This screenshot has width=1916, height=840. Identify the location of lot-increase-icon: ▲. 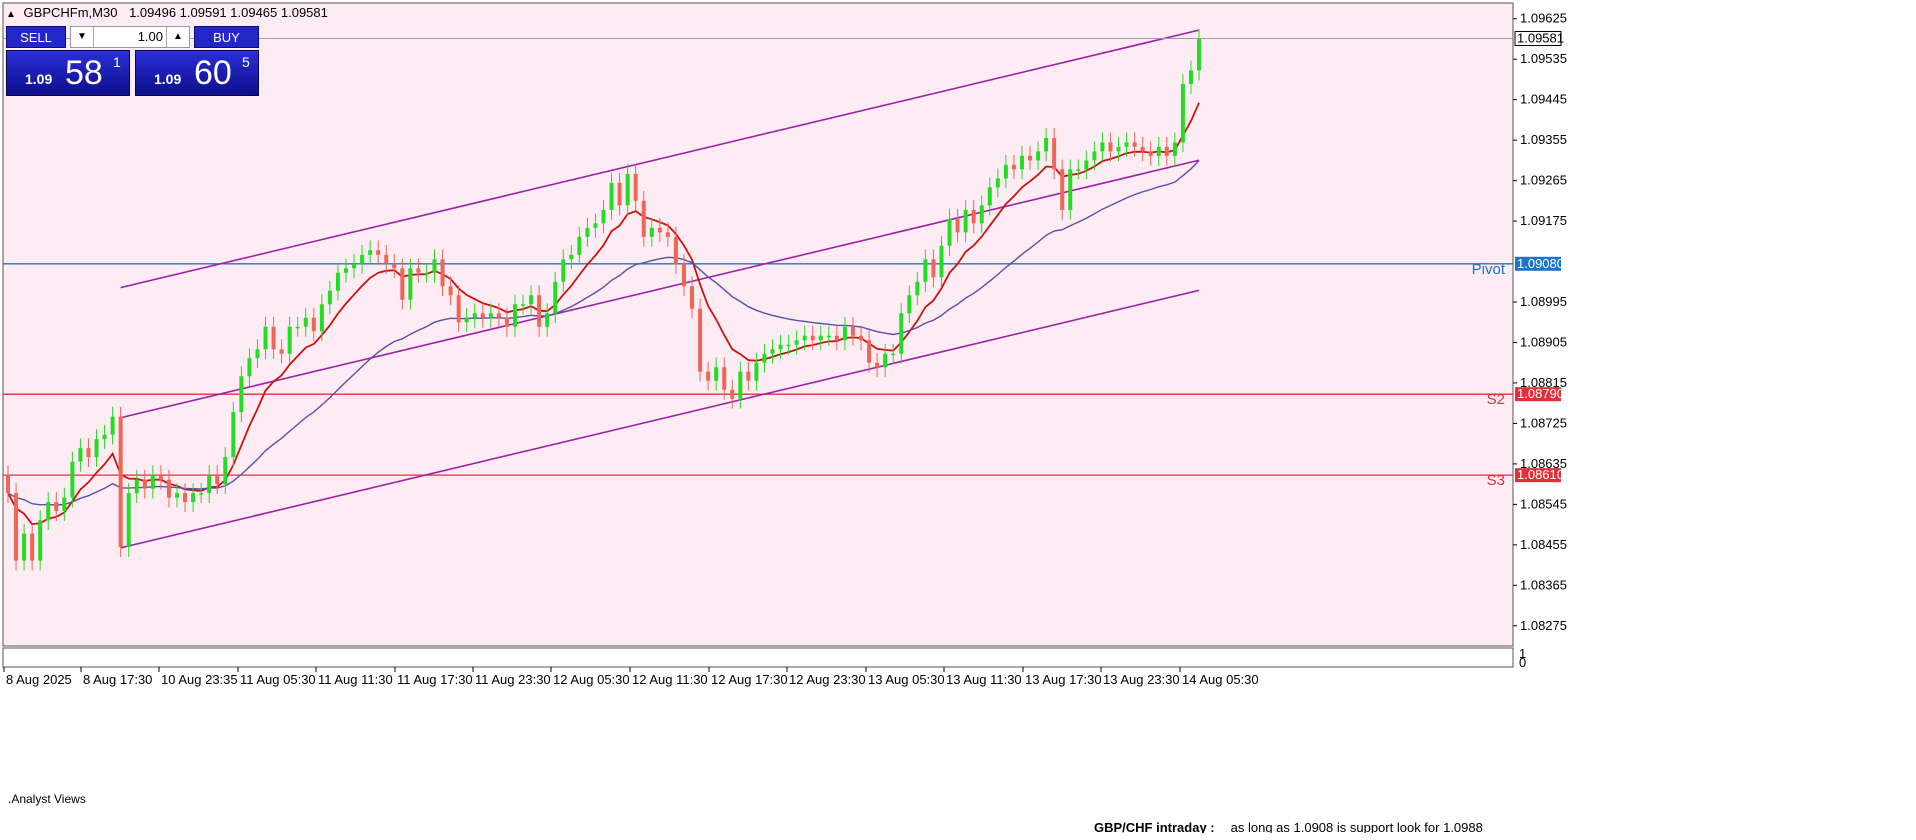
(177, 37).